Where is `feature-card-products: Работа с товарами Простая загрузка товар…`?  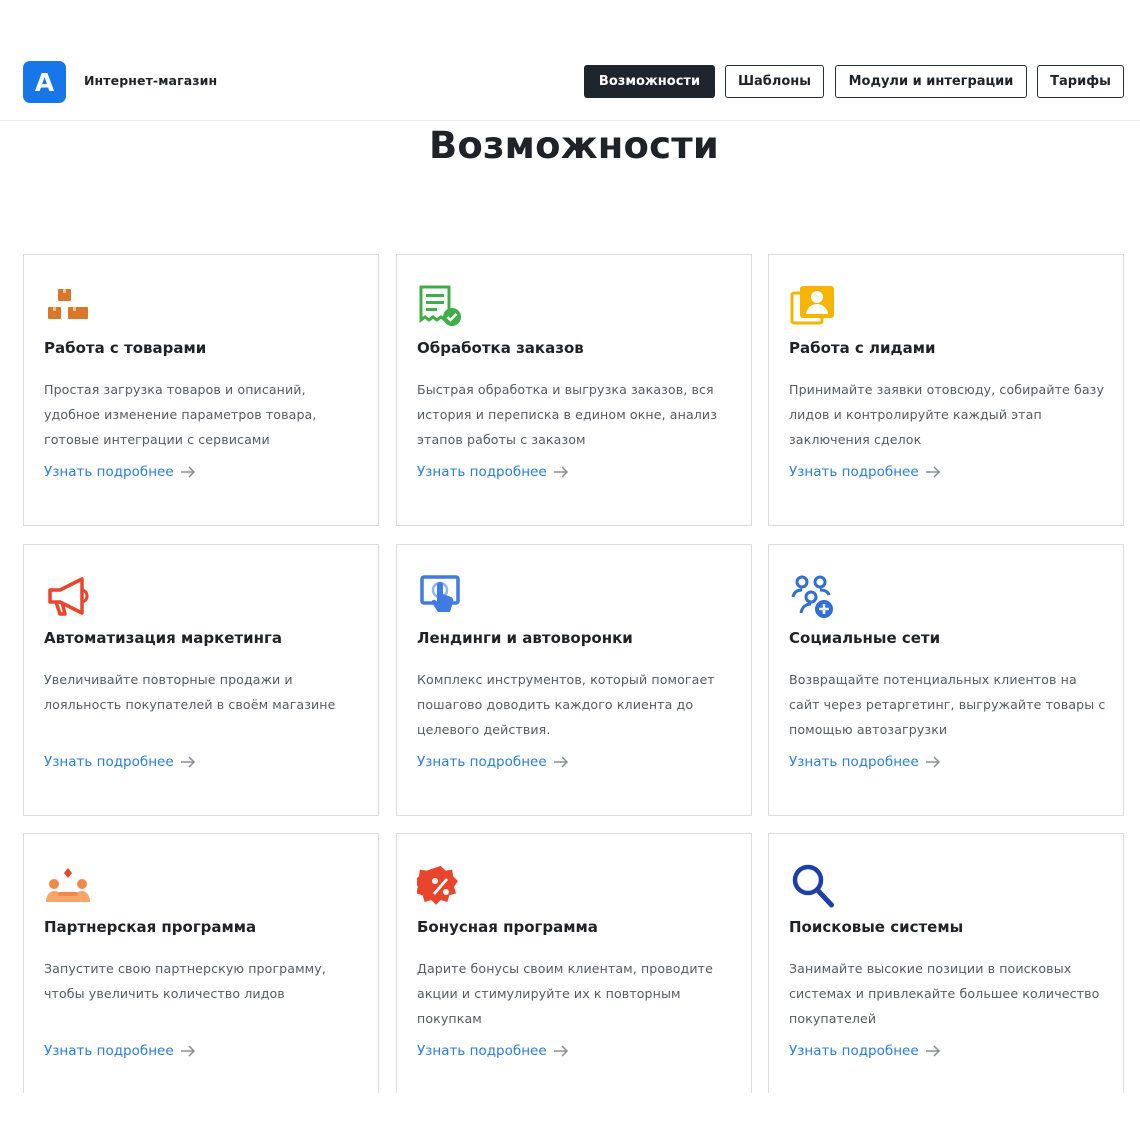
feature-card-products: Работа с товарами Простая загрузка товар… is located at coordinates (201, 390).